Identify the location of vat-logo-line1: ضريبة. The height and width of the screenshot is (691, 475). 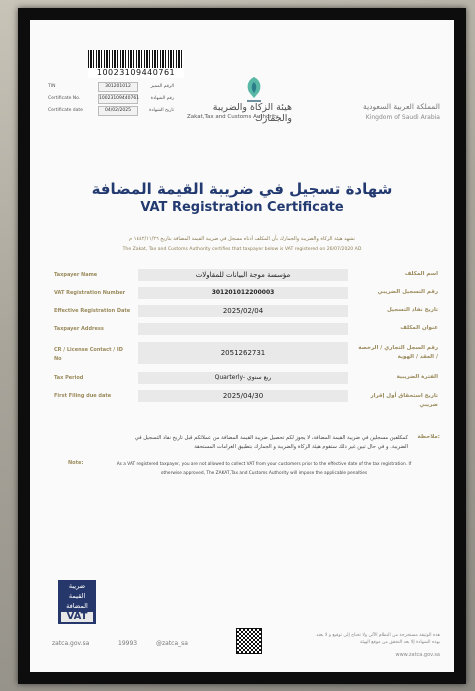
(77, 586).